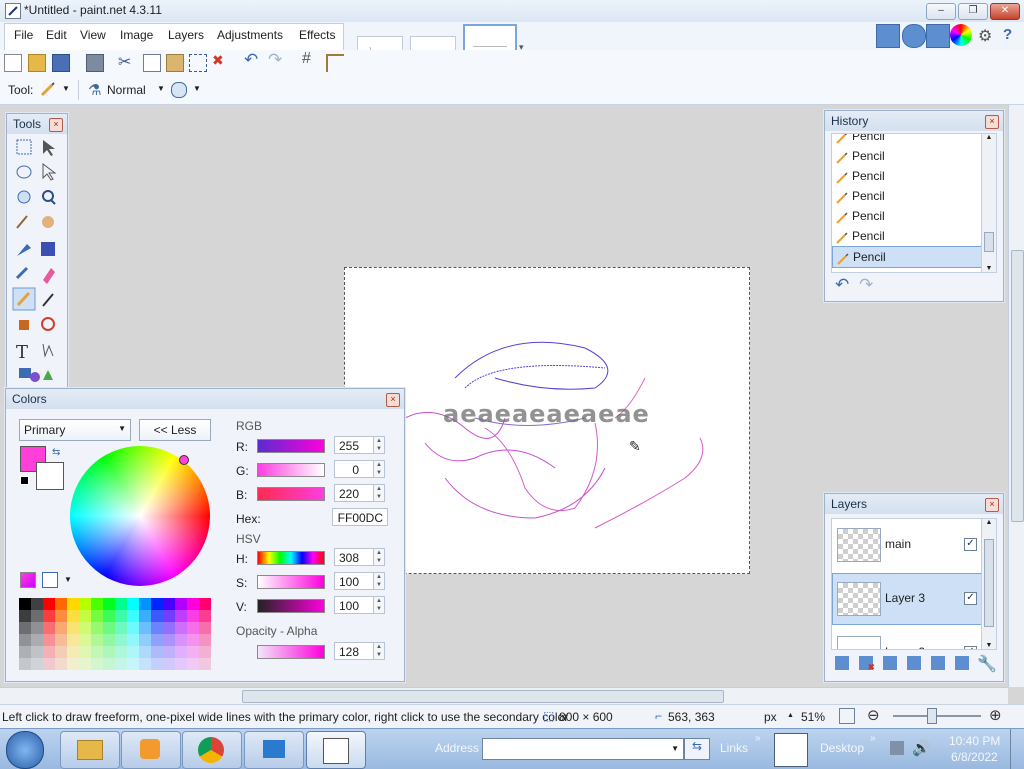  Describe the element at coordinates (393, 400) in the screenshot. I see `colors-panel-close-icon: ×` at that location.